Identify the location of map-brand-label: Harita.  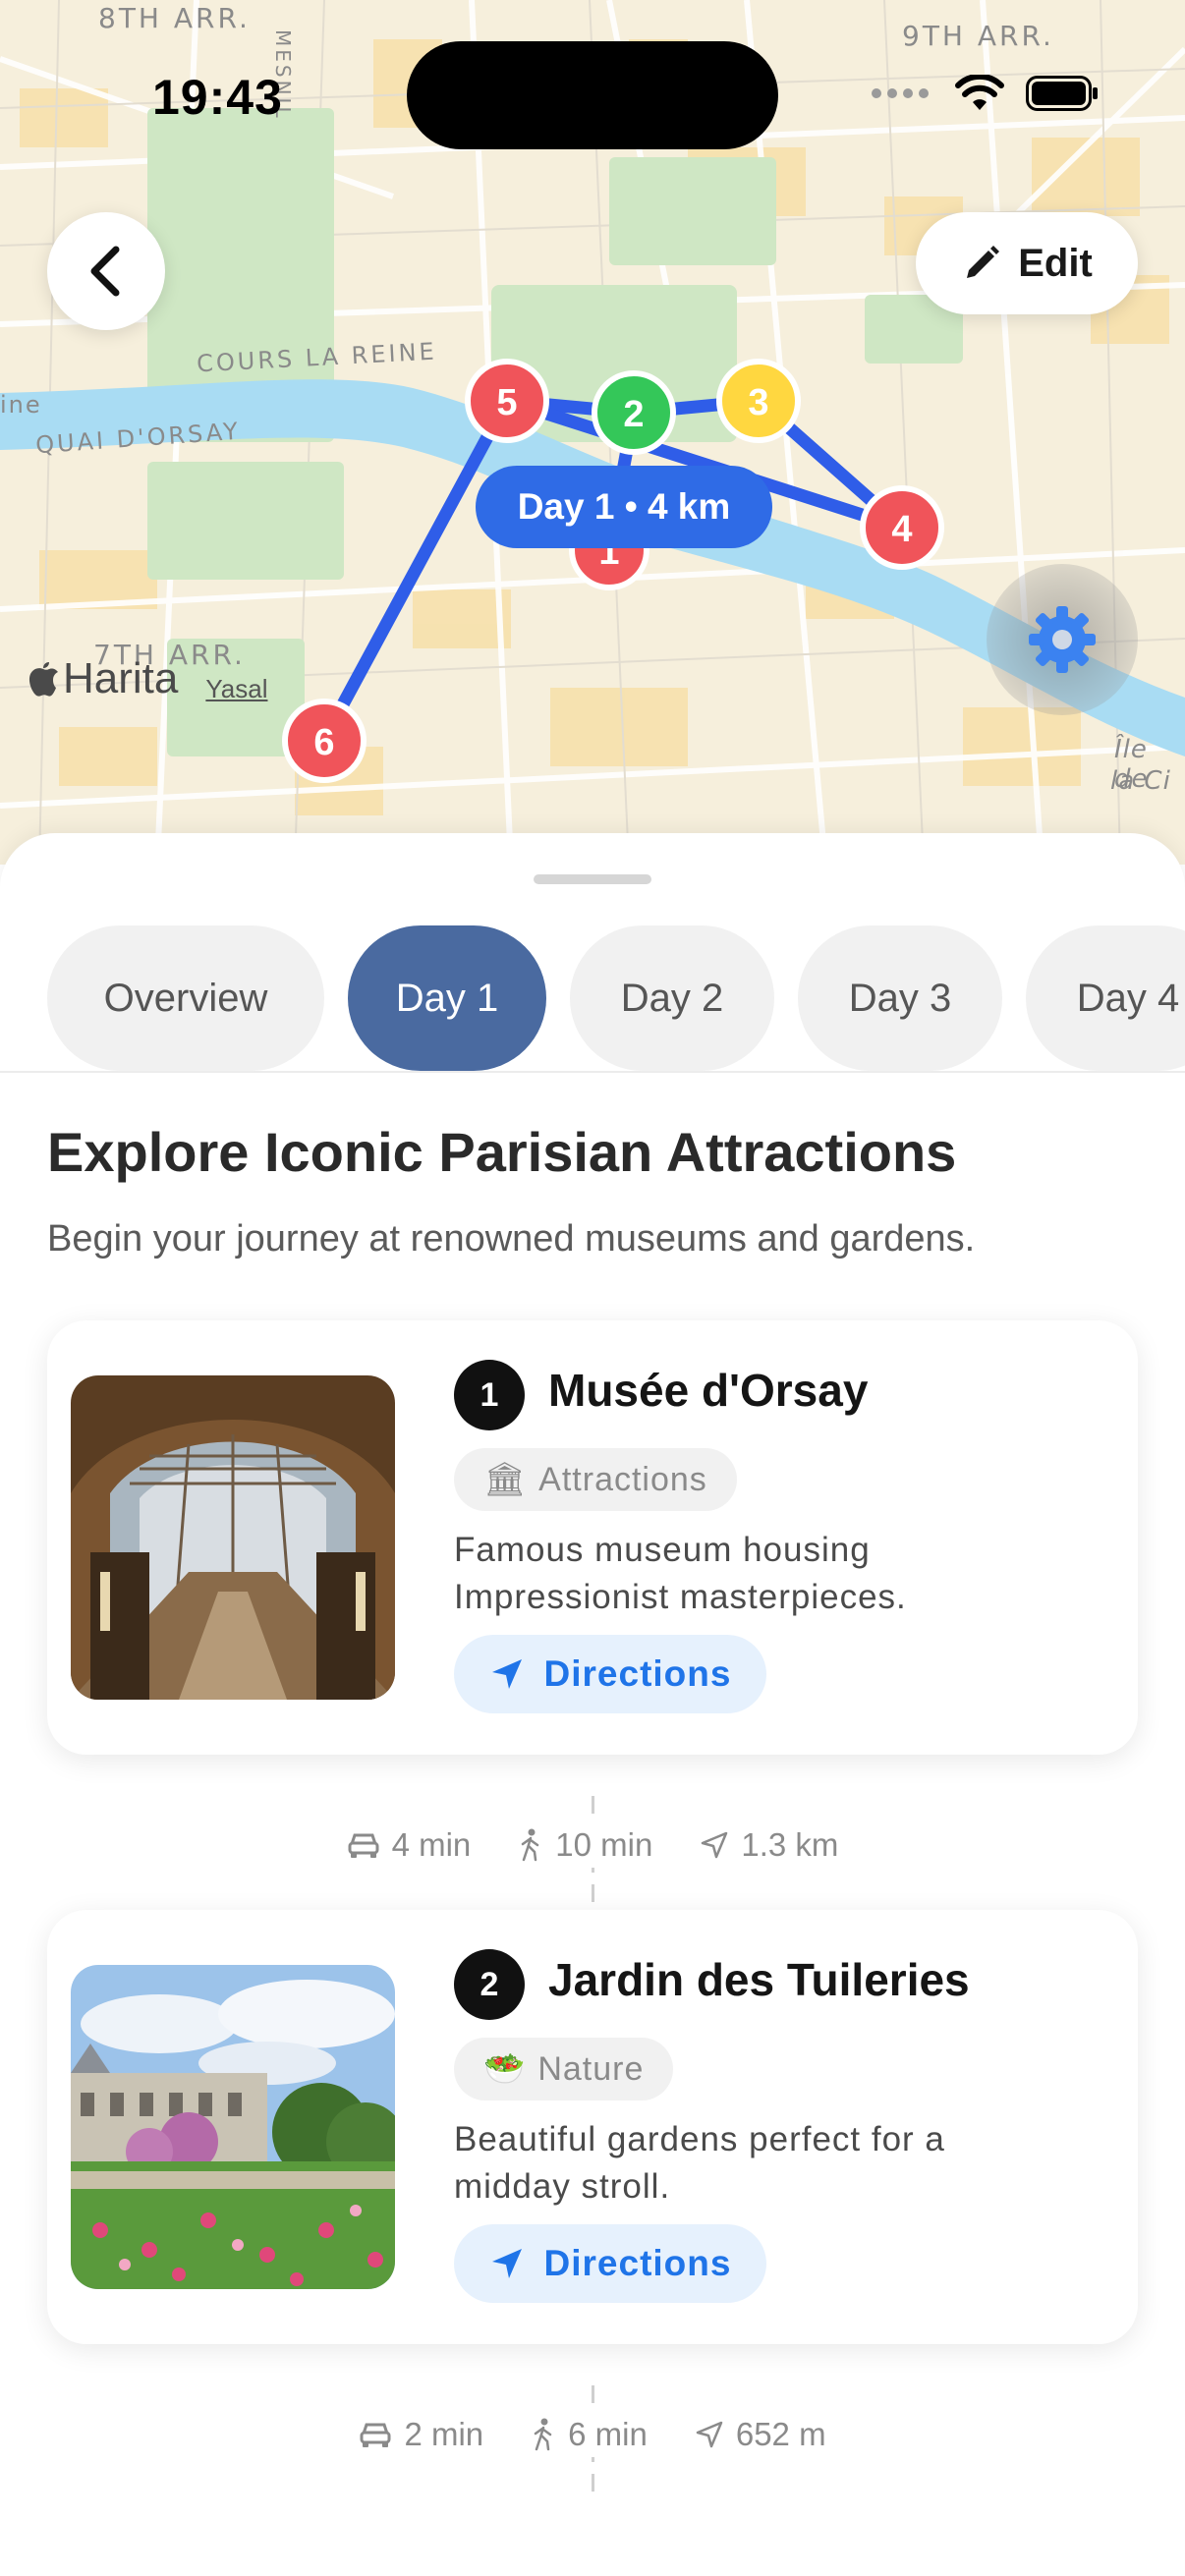
(121, 678).